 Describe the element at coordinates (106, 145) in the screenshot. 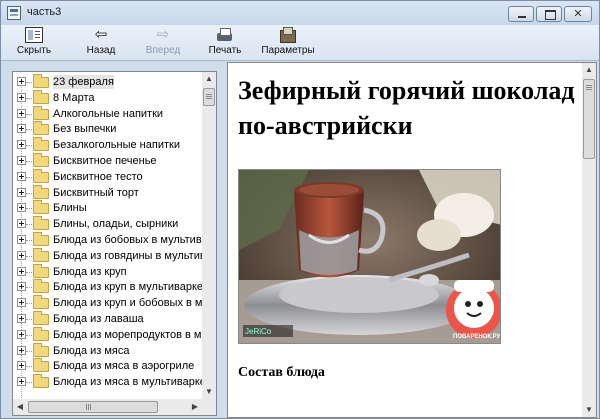

I see `tree-item: Безалкогольные напитки` at that location.